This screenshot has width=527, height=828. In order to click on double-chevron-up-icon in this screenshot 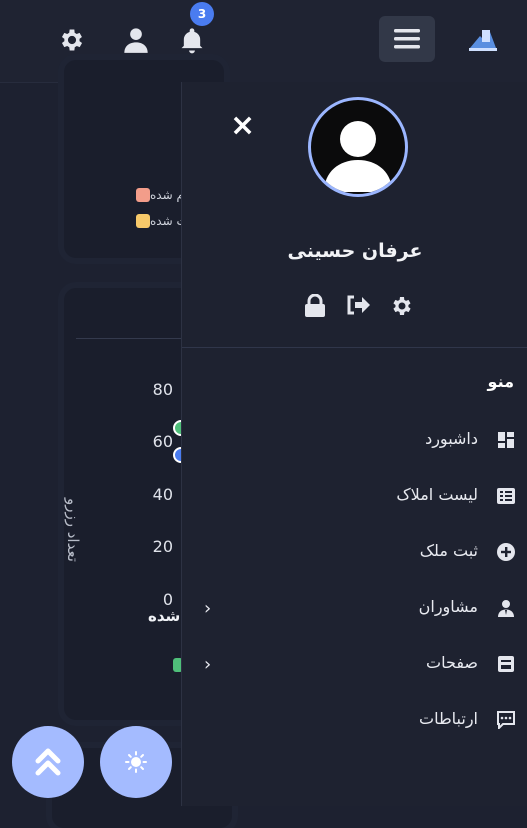, I will do `click(48, 762)`.